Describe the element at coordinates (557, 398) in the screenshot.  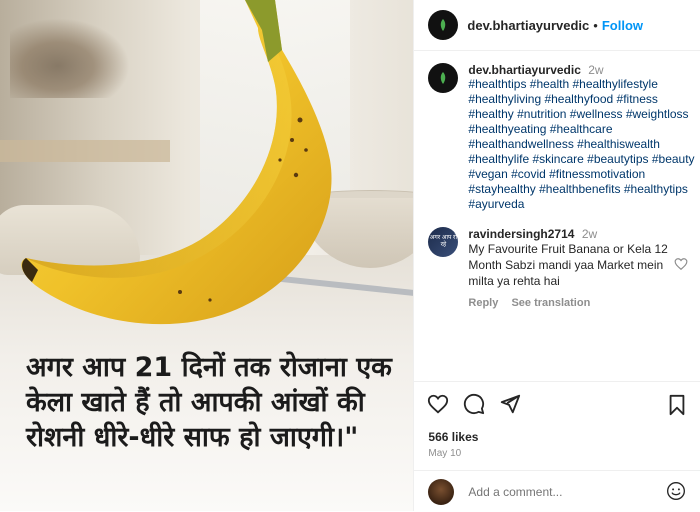
I see `action-icons` at that location.